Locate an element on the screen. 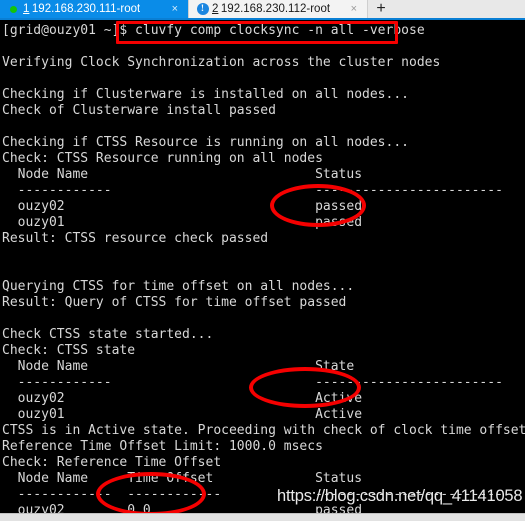 This screenshot has height=521, width=525. terminal-line: ouzy02 passed is located at coordinates (182, 206).